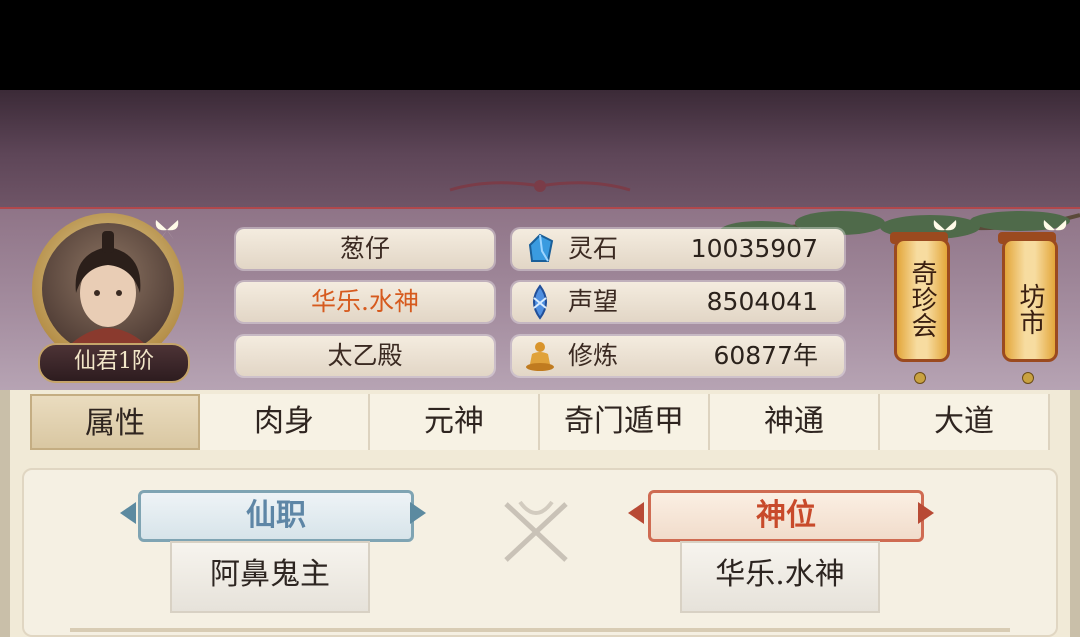 This screenshot has height=637, width=1080. I want to click on treasure-fair-button: 奇珍会, so click(922, 300).